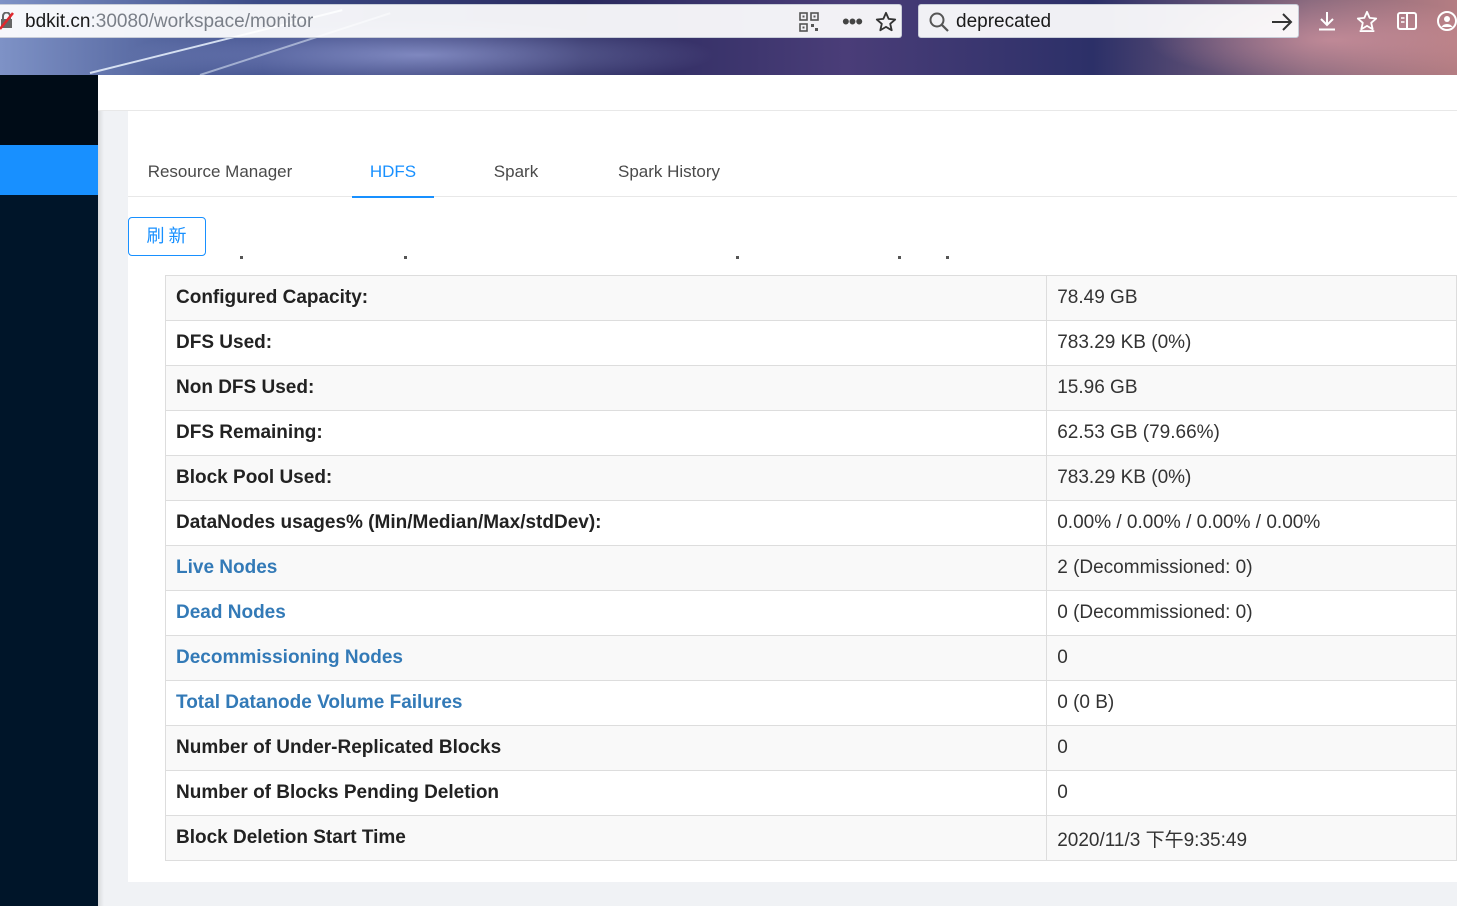  What do you see at coordinates (852, 21) in the screenshot?
I see `more-actions-icon: •••` at bounding box center [852, 21].